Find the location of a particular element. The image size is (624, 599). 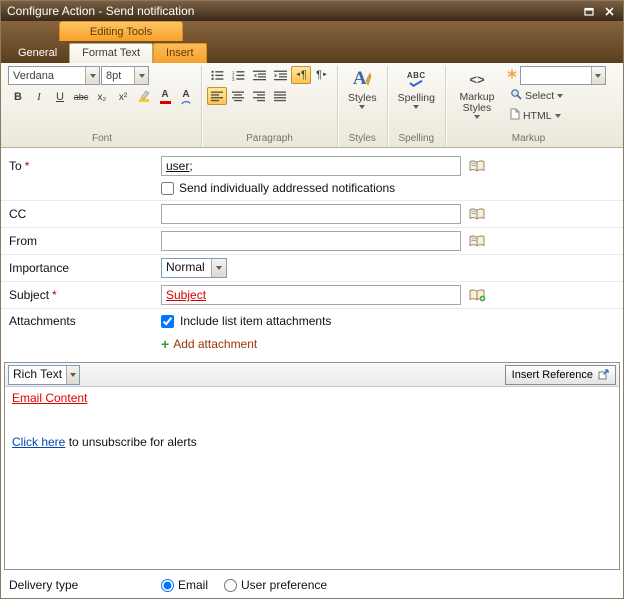

align-left-icon is located at coordinates (217, 96).